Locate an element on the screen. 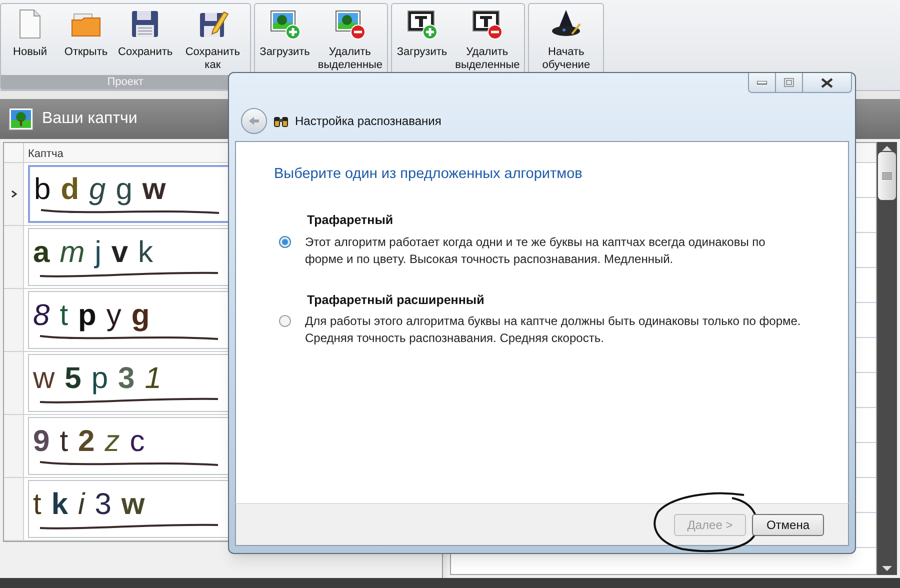 Image resolution: width=900 pixels, height=588 pixels. option-title: Трафаретный is located at coordinates (350, 220).